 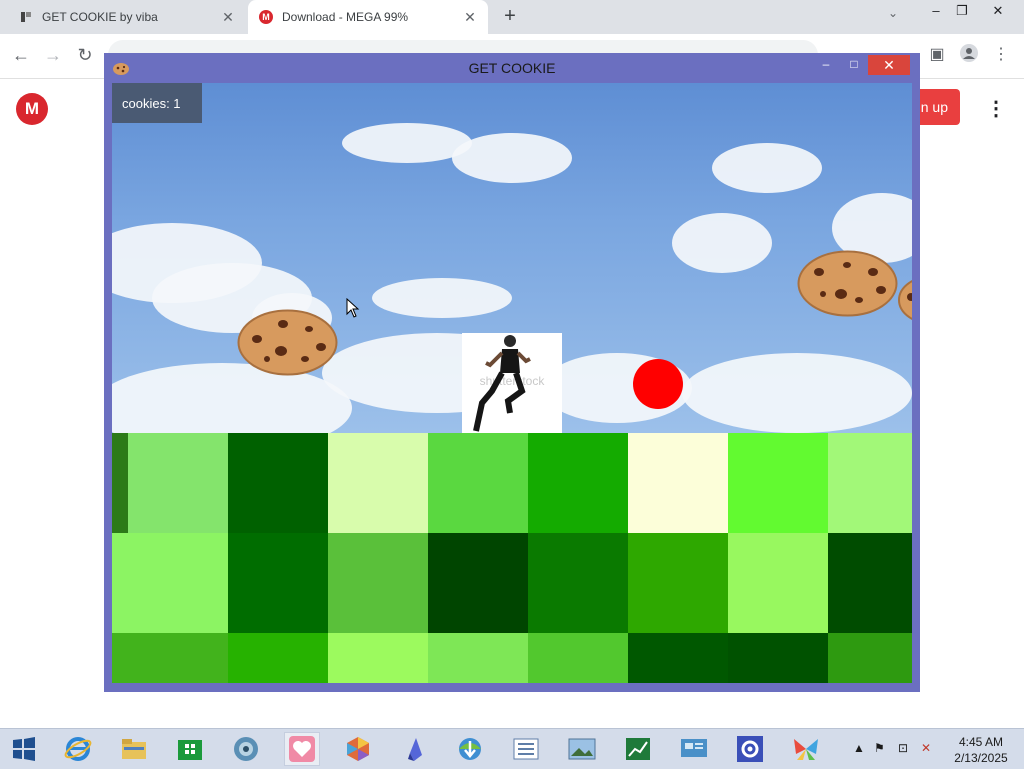 I want to click on tab-search-chevron-icon: ⌄, so click(x=893, y=13).